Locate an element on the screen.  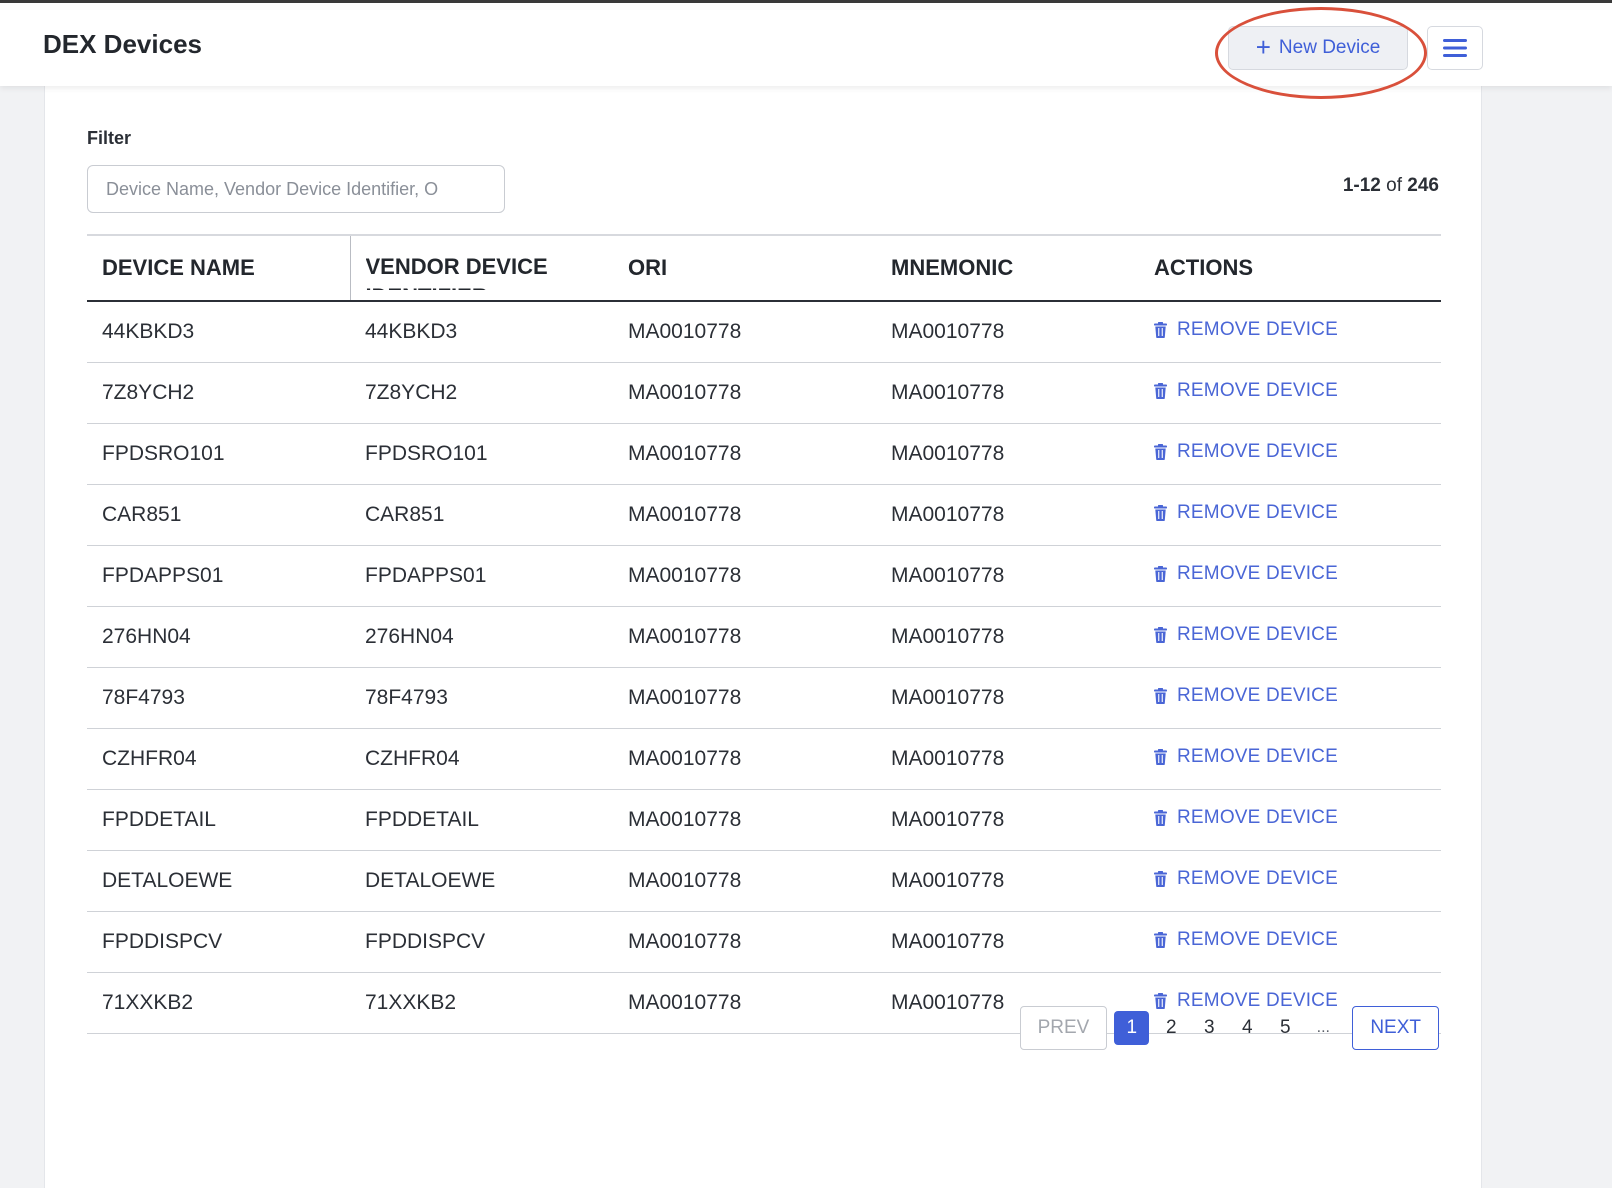
column-header-vendor-device-identifier: VENDOR DEVICE IDENTIFIER is located at coordinates (481, 268).